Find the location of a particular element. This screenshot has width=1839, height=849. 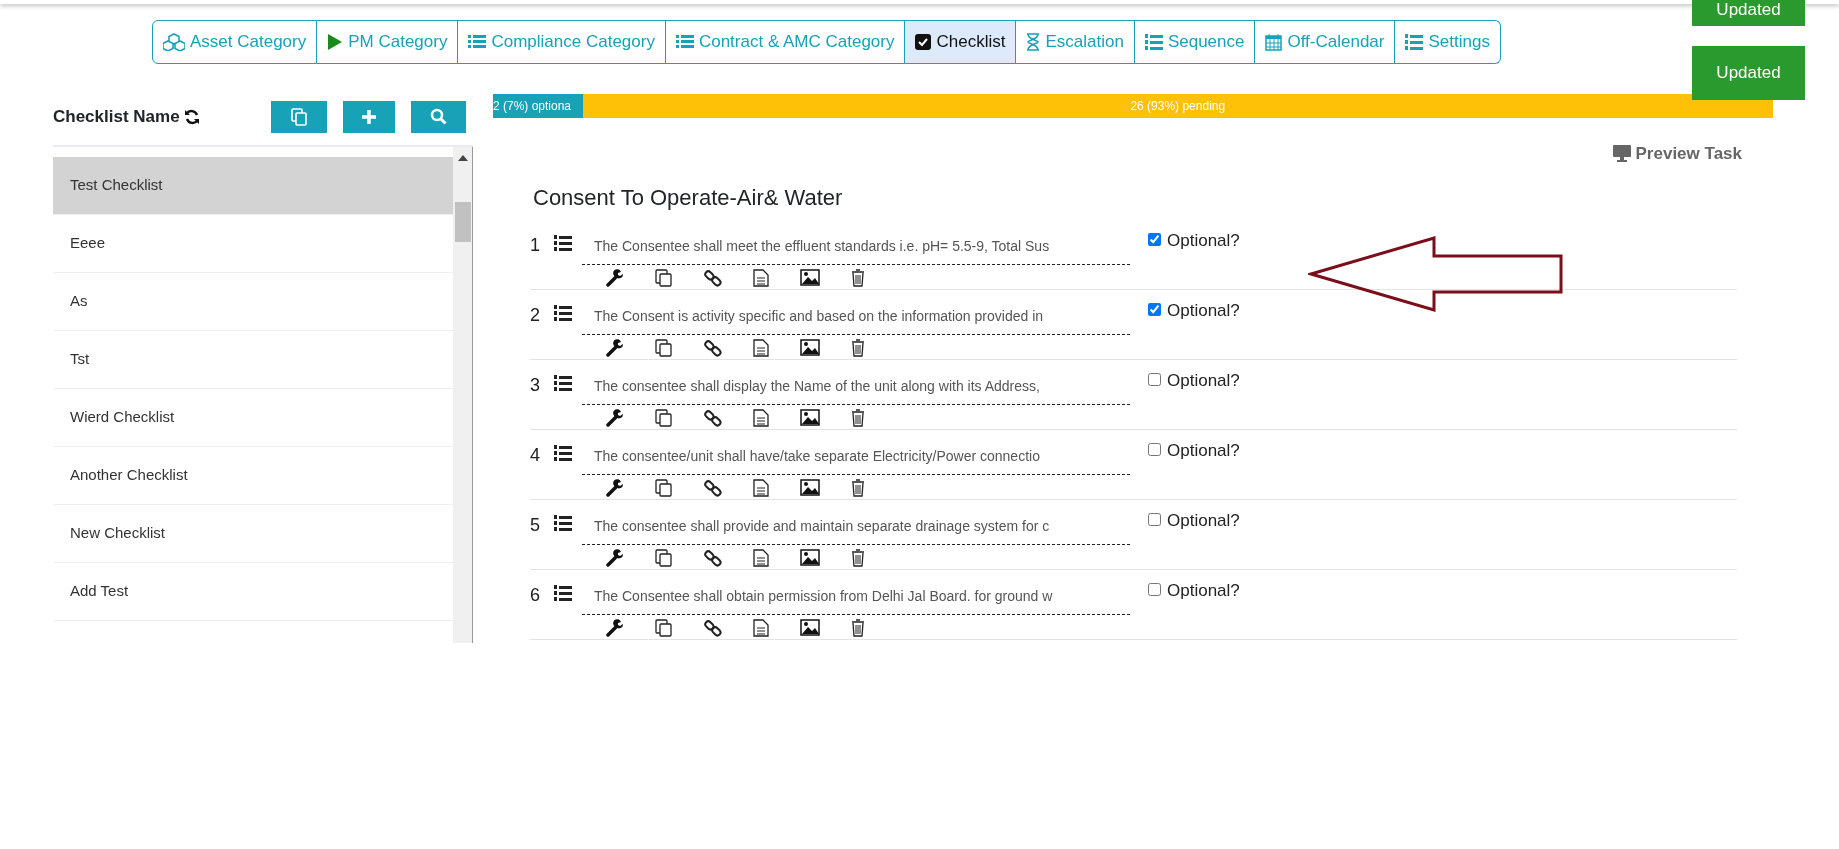

item-text-field: The consentee shall display the Name of the unit along with its Address, is located at coordinates (856, 386).